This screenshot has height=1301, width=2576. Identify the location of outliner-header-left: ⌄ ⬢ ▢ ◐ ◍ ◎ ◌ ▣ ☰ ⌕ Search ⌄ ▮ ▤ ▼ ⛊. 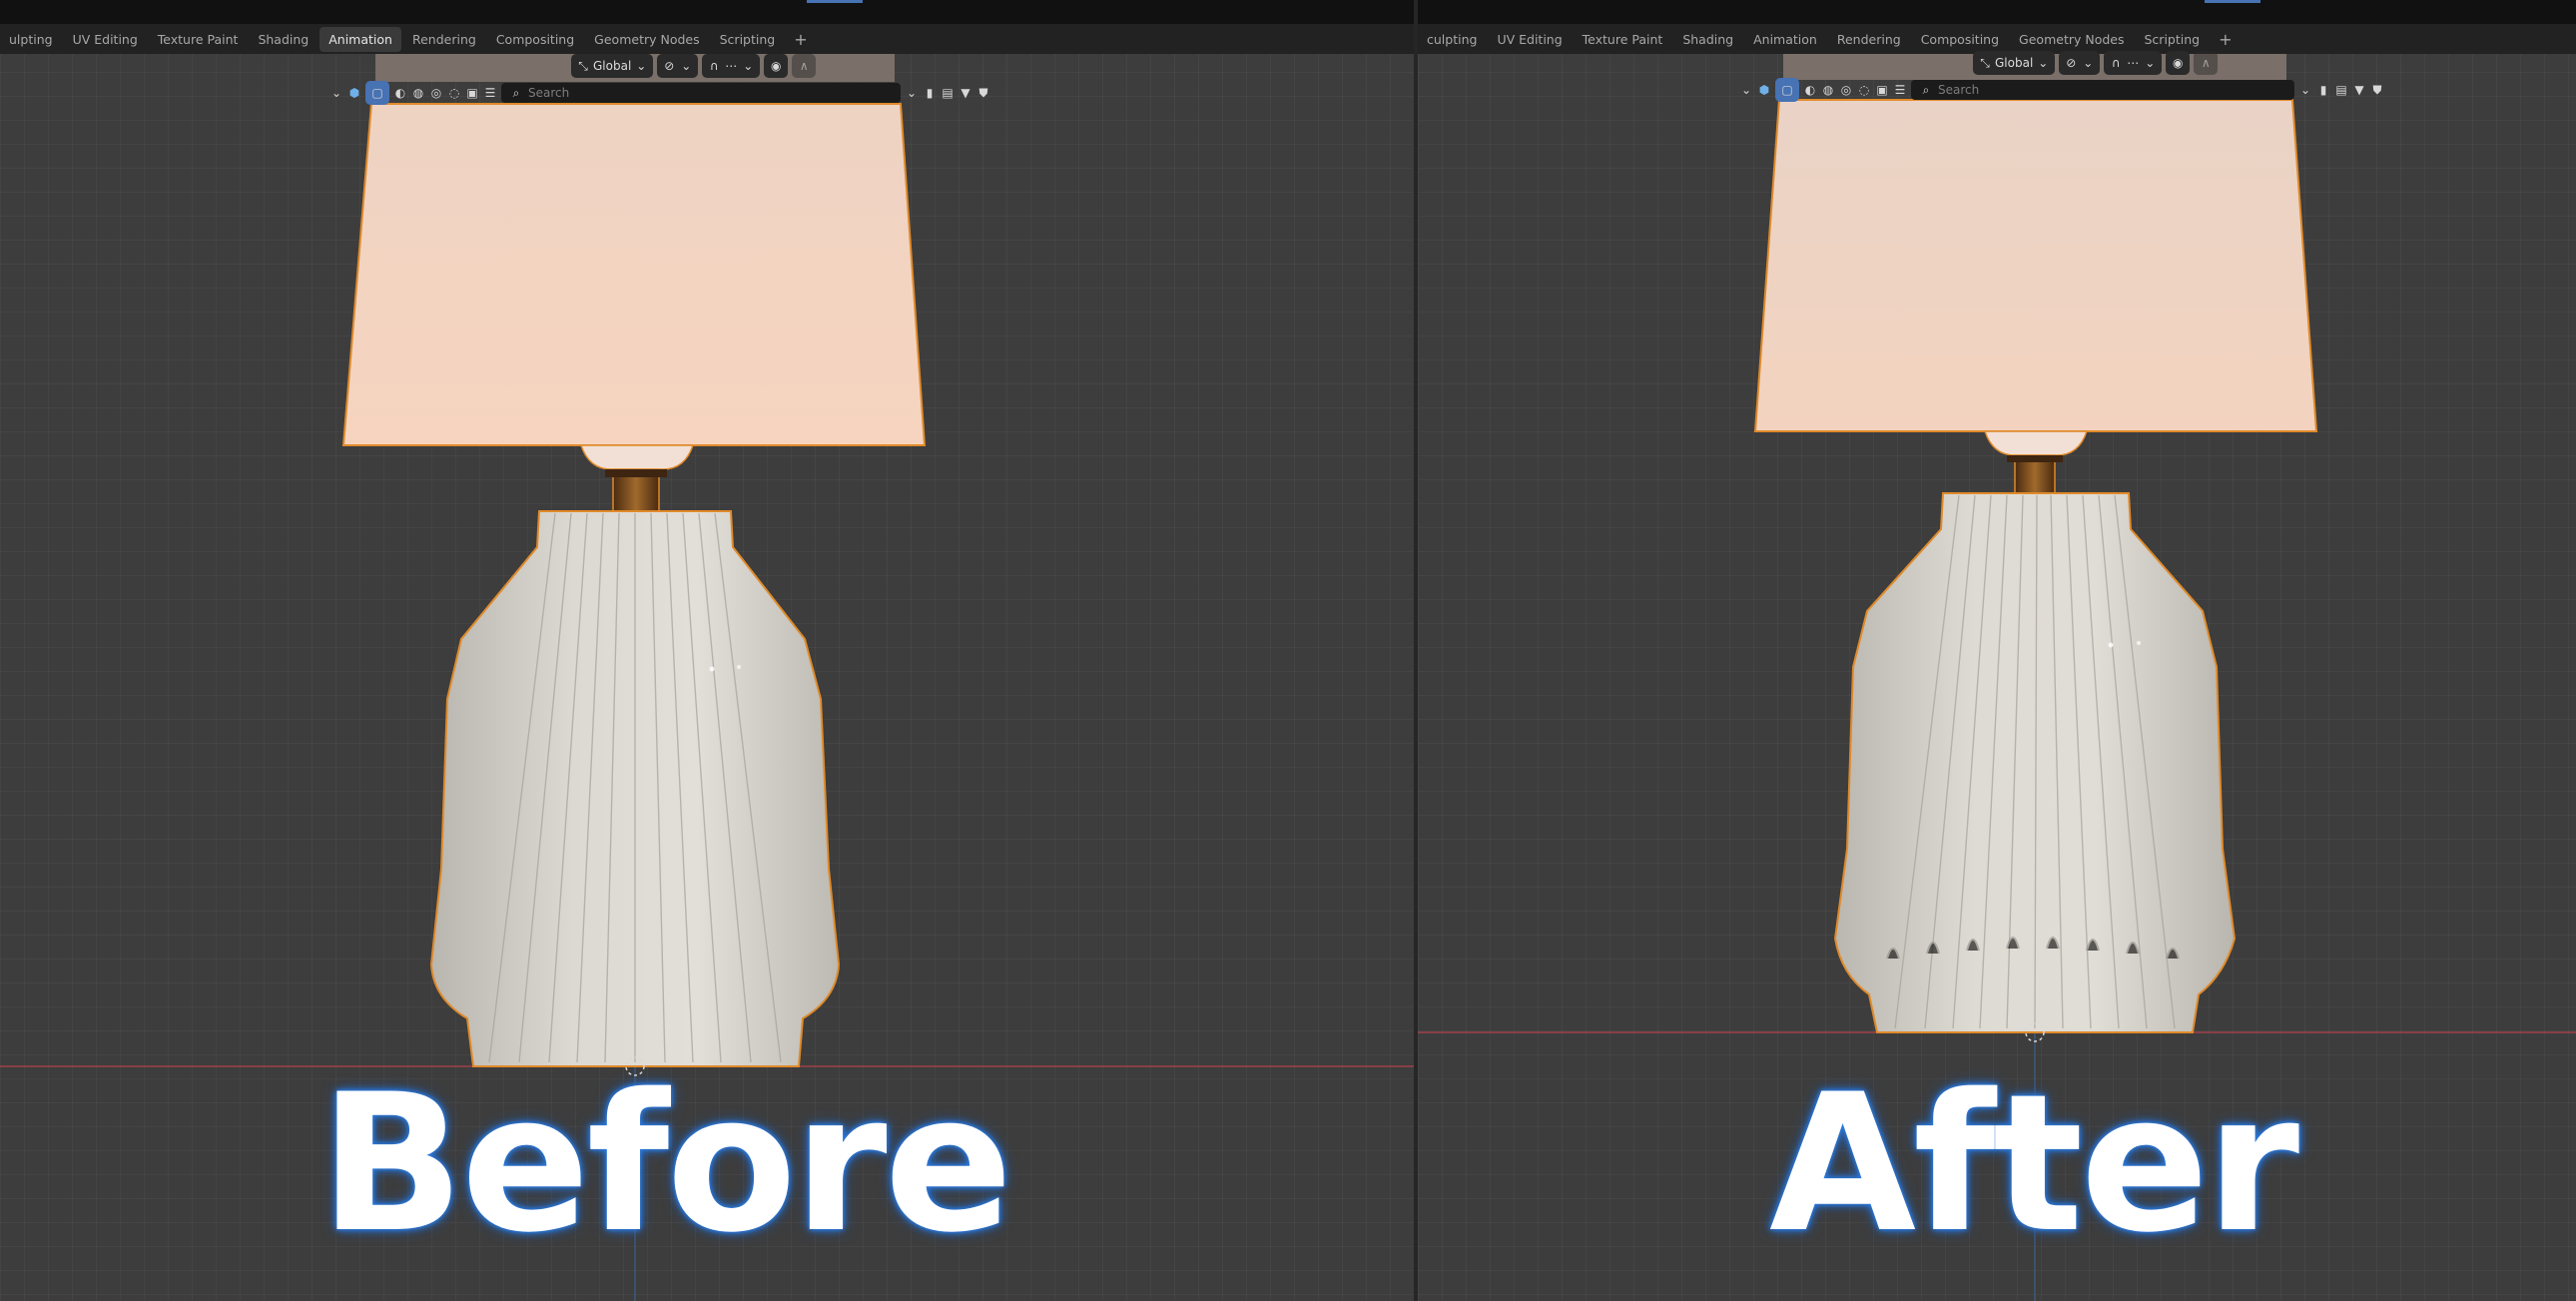
(660, 93).